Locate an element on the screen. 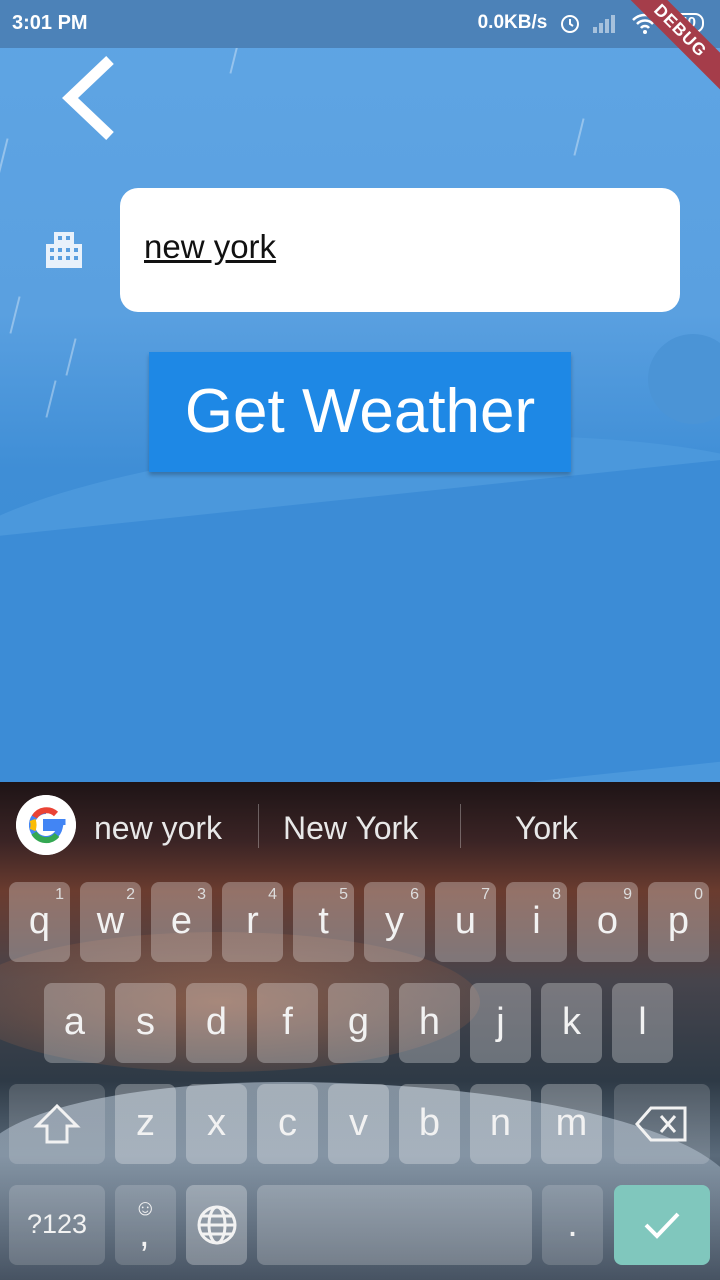 The width and height of the screenshot is (720, 1280). key-label: r is located at coordinates (252, 921).